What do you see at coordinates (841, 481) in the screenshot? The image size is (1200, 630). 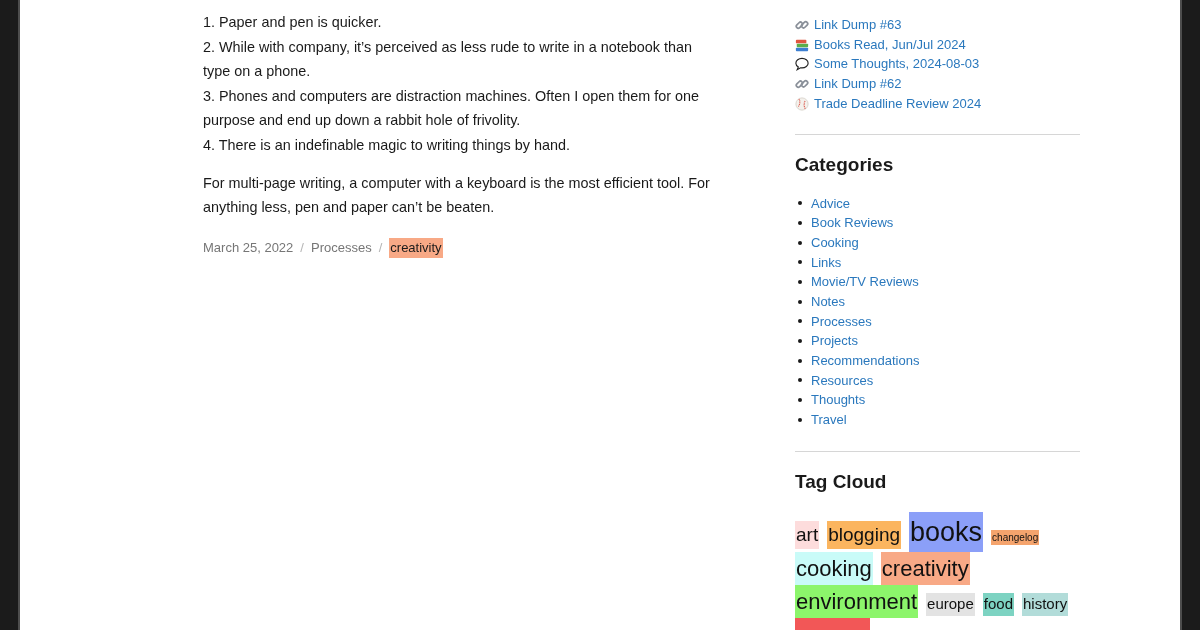 I see `widget-title: Tag Cloud` at bounding box center [841, 481].